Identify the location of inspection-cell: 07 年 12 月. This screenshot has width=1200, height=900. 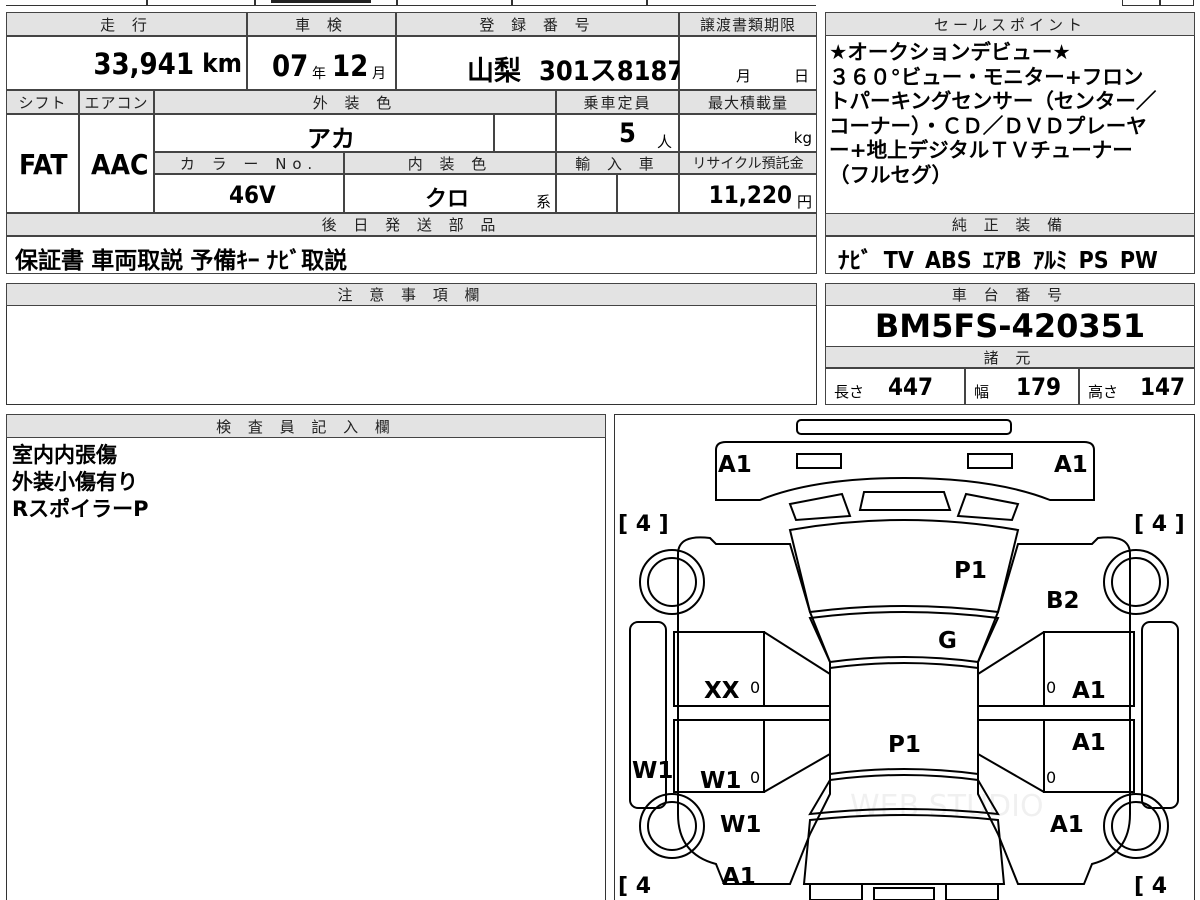
(321, 63).